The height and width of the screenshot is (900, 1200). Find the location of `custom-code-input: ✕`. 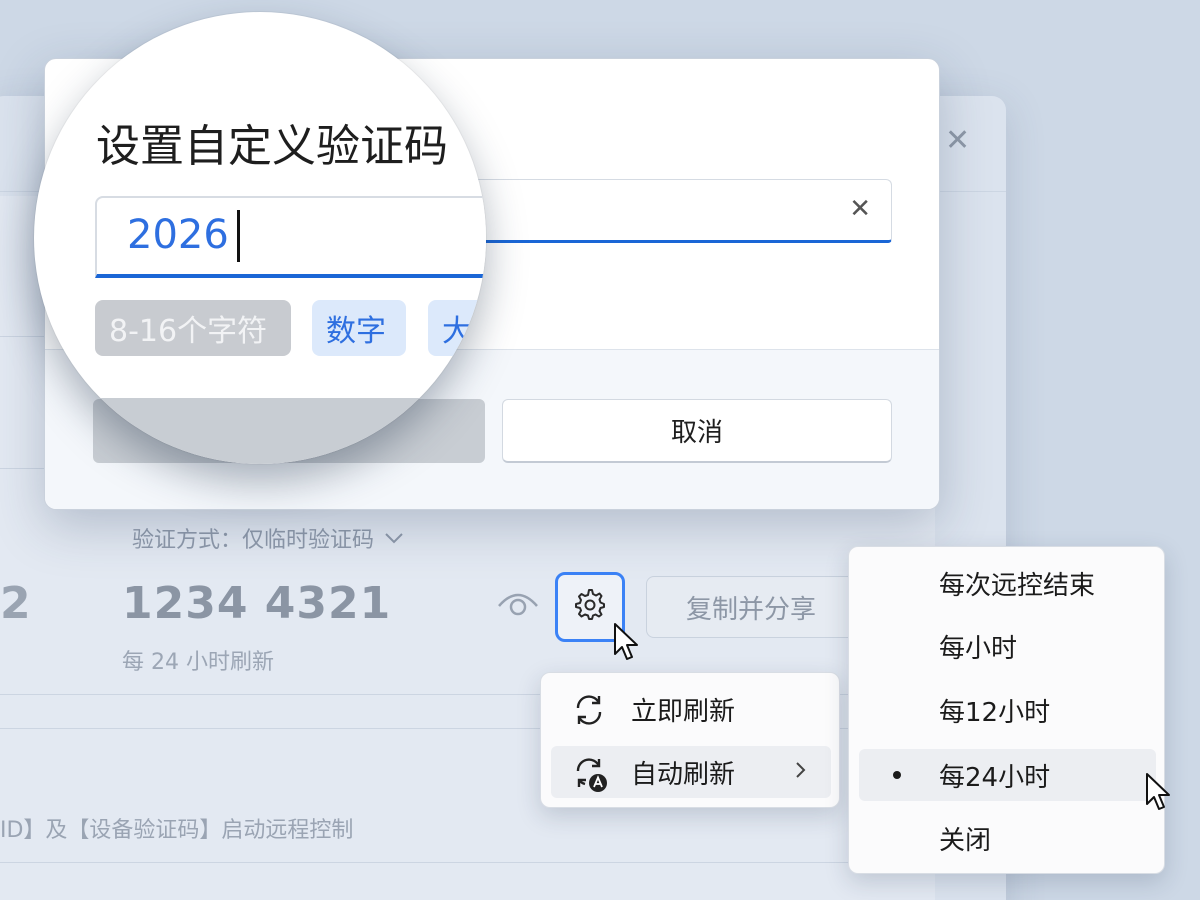

custom-code-input: ✕ is located at coordinates (678, 211).